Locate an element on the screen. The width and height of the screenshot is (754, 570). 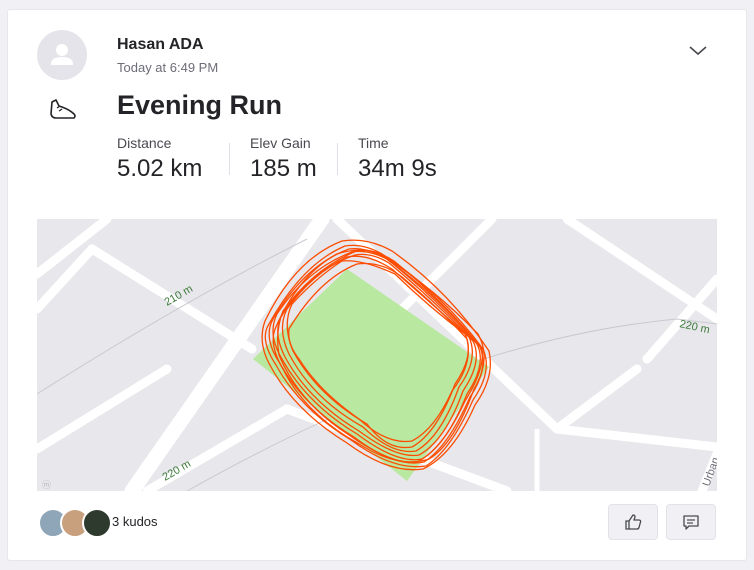
stat-label: Elev Gain is located at coordinates (280, 143).